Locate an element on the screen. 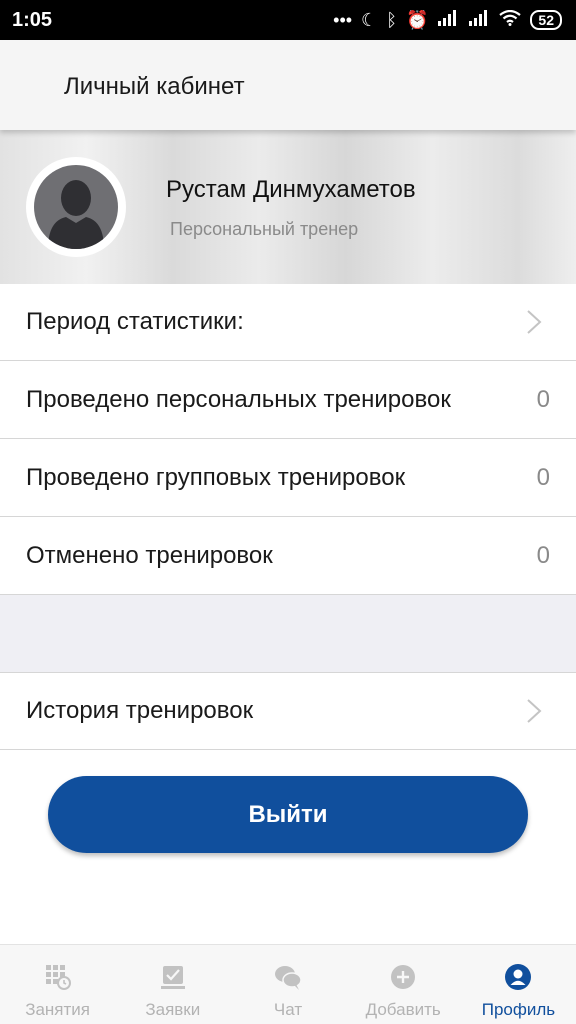 This screenshot has width=576, height=1024. tab-profile: Профиль is located at coordinates (518, 984).